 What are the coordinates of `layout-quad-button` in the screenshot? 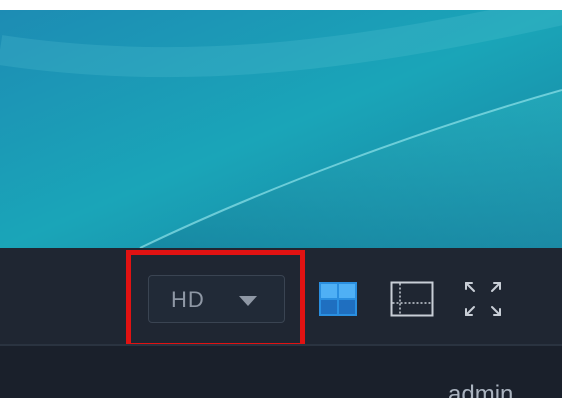 It's located at (338, 299).